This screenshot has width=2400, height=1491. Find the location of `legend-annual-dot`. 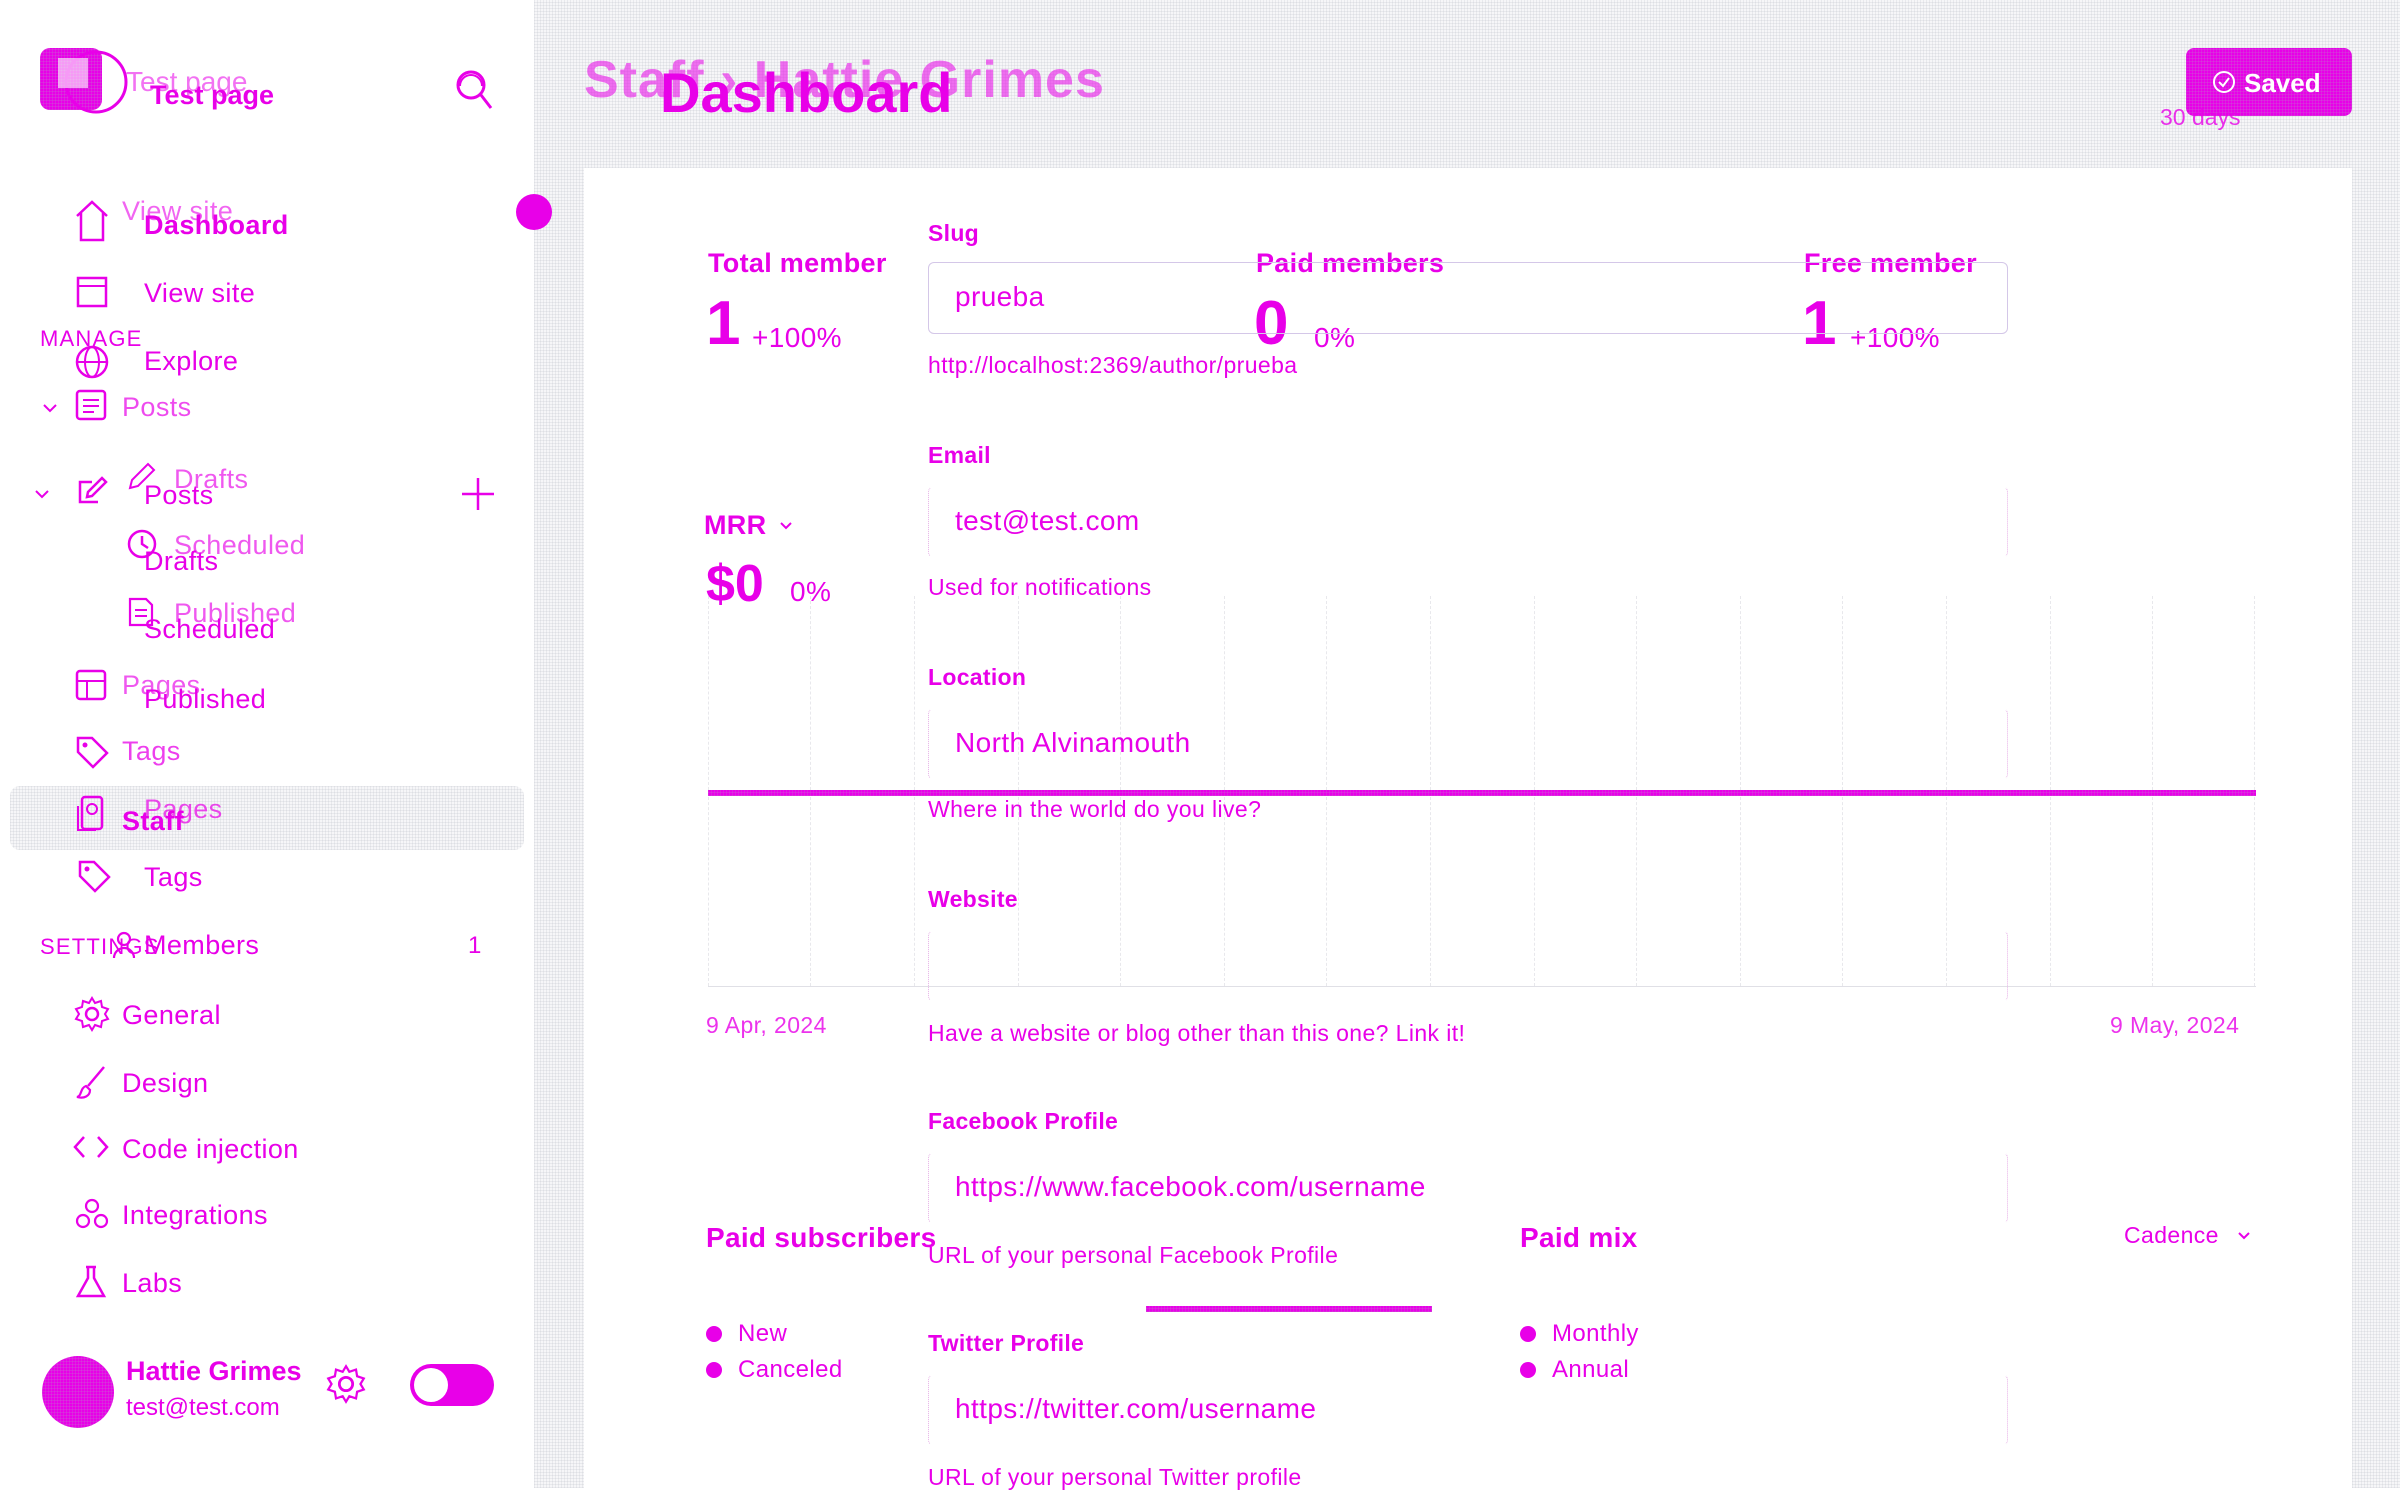

legend-annual-dot is located at coordinates (1528, 1370).